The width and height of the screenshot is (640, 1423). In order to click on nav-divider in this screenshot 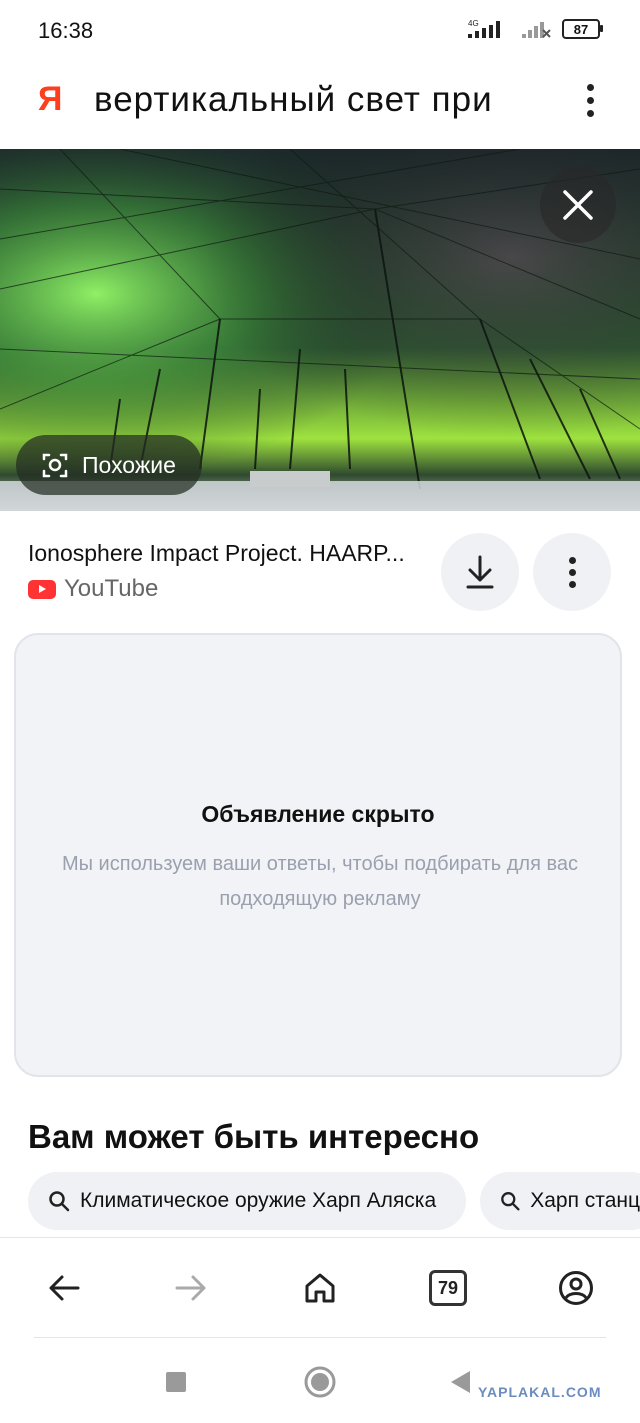, I will do `click(320, 1337)`.